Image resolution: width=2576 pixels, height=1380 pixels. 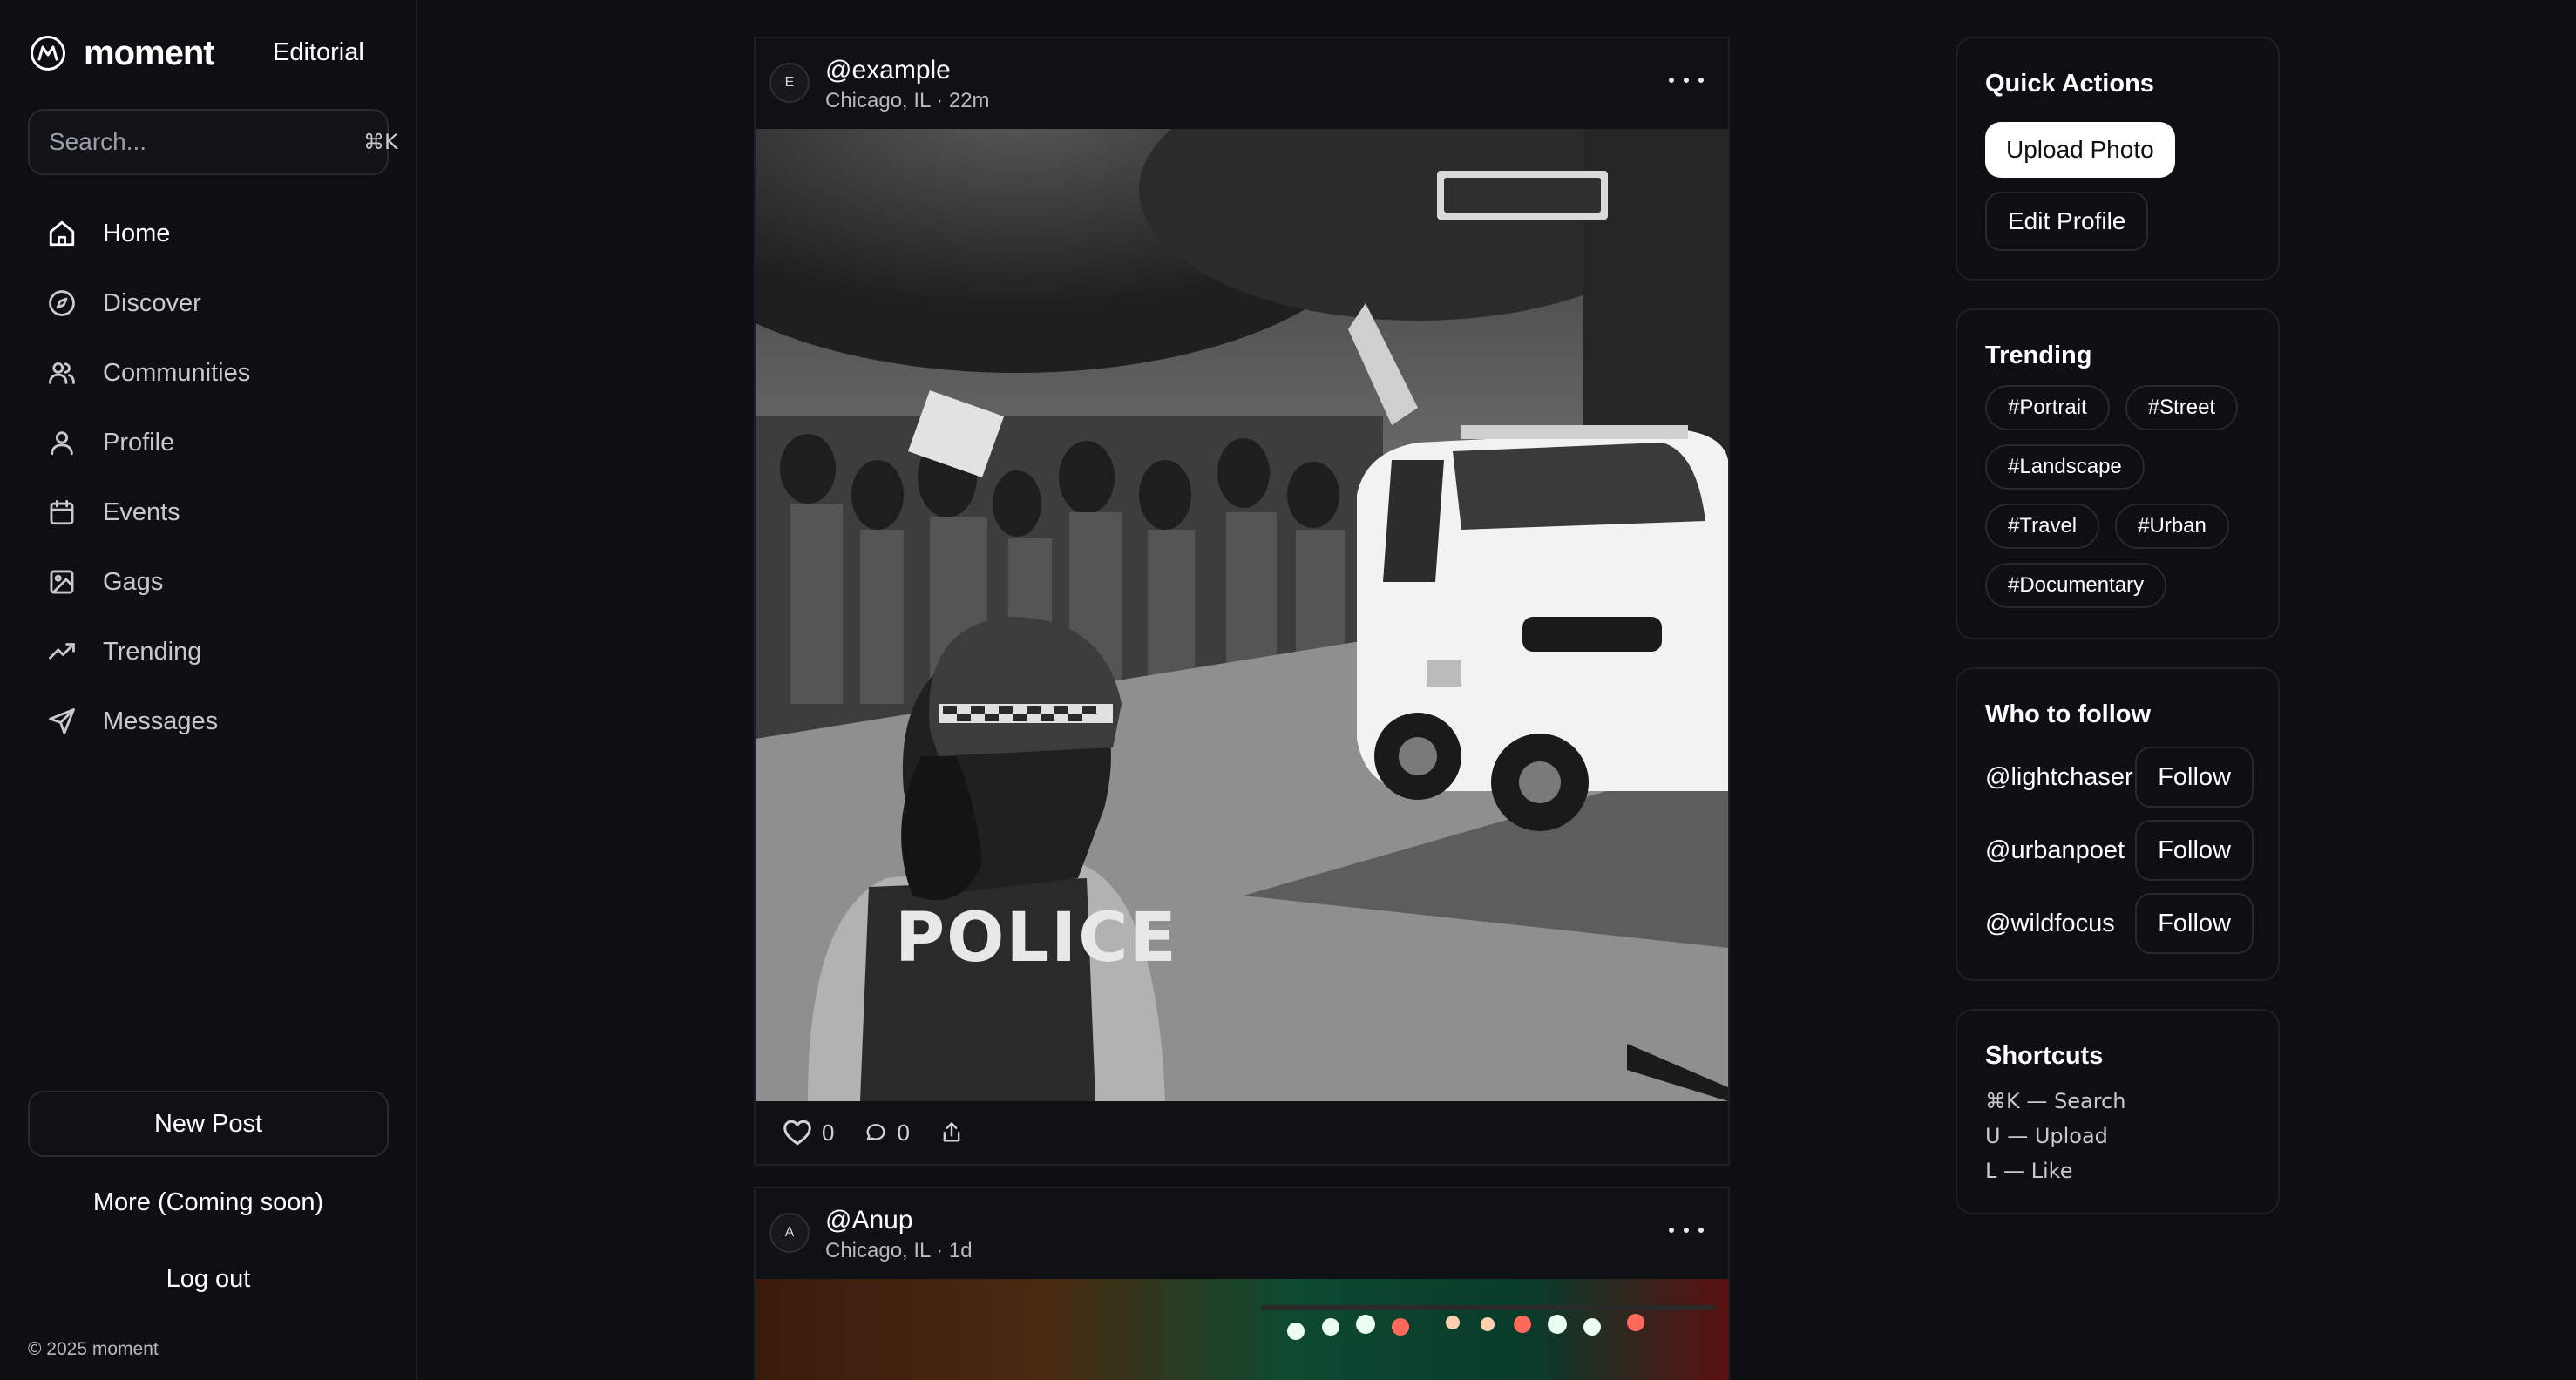 I want to click on home-icon, so click(x=62, y=233).